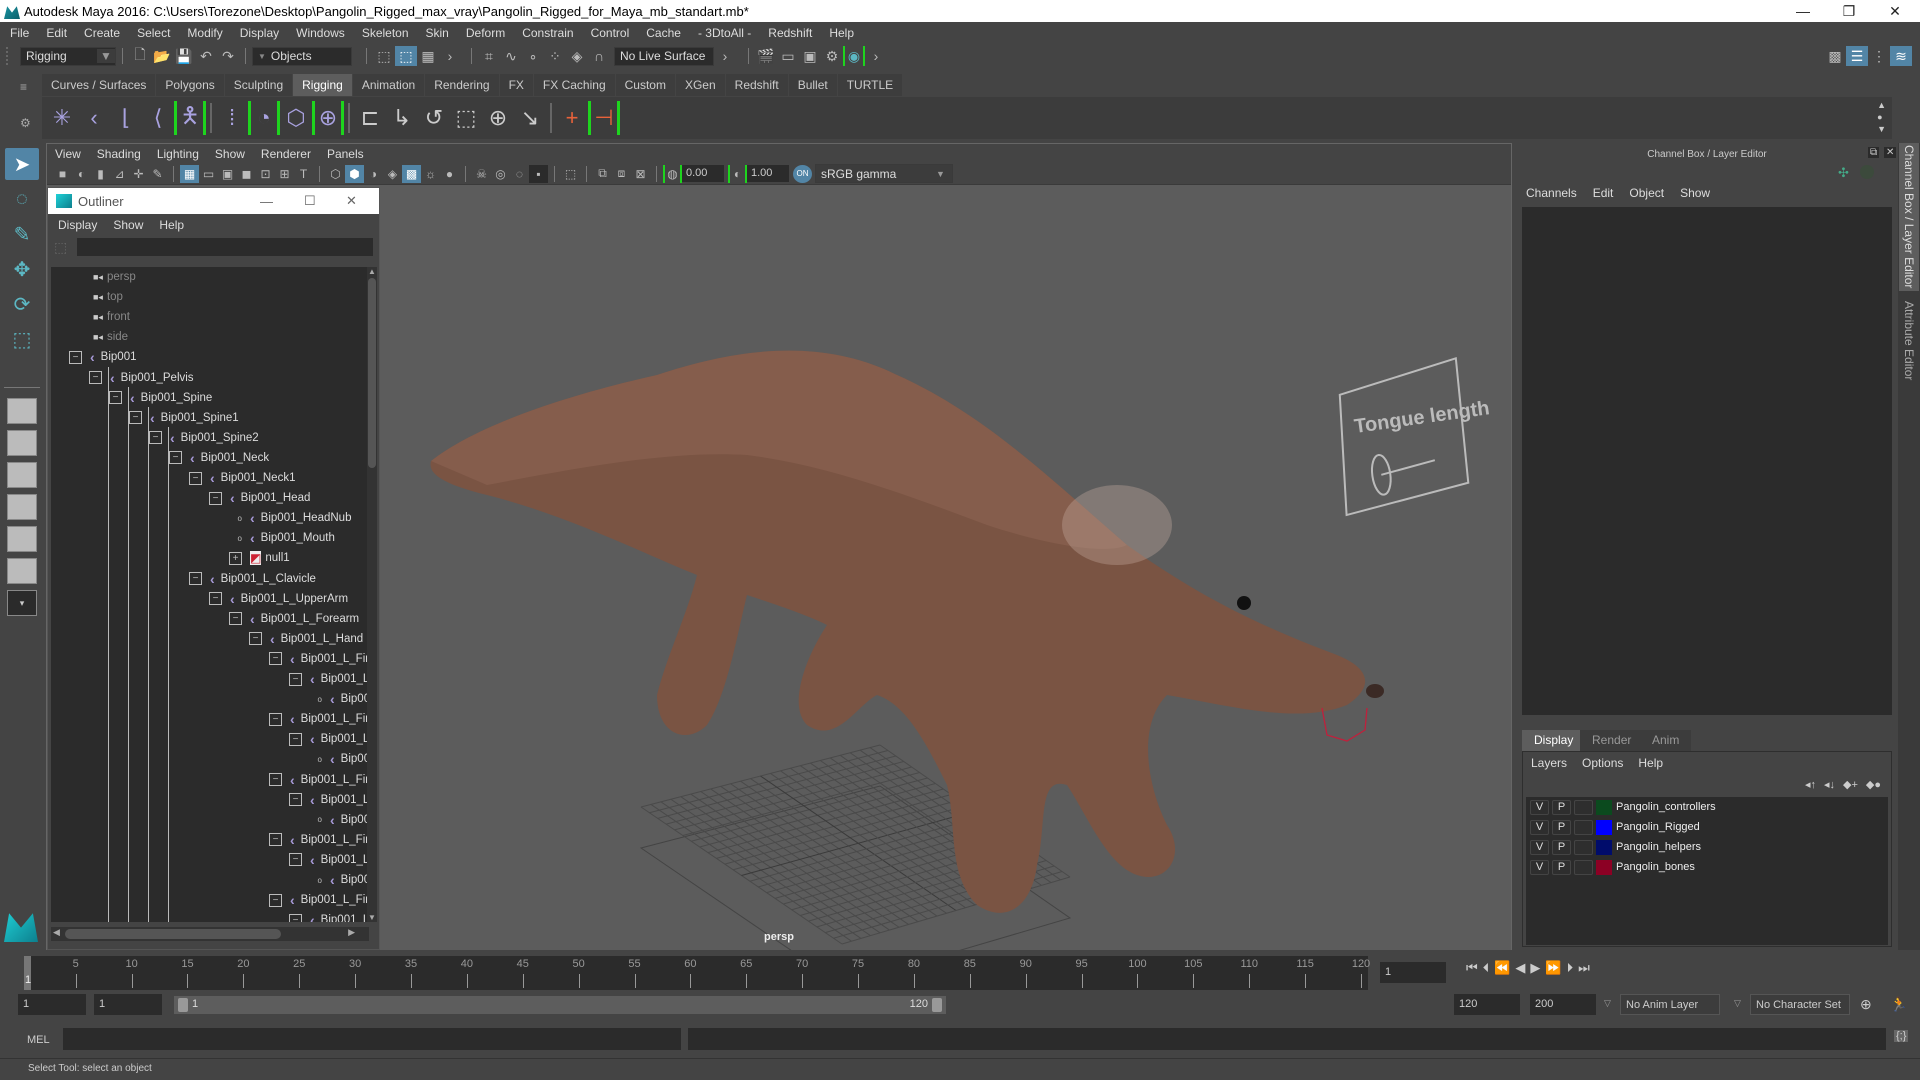 This screenshot has width=1920, height=1080. I want to click on channelbox-menu-show: Show, so click(1695, 193).